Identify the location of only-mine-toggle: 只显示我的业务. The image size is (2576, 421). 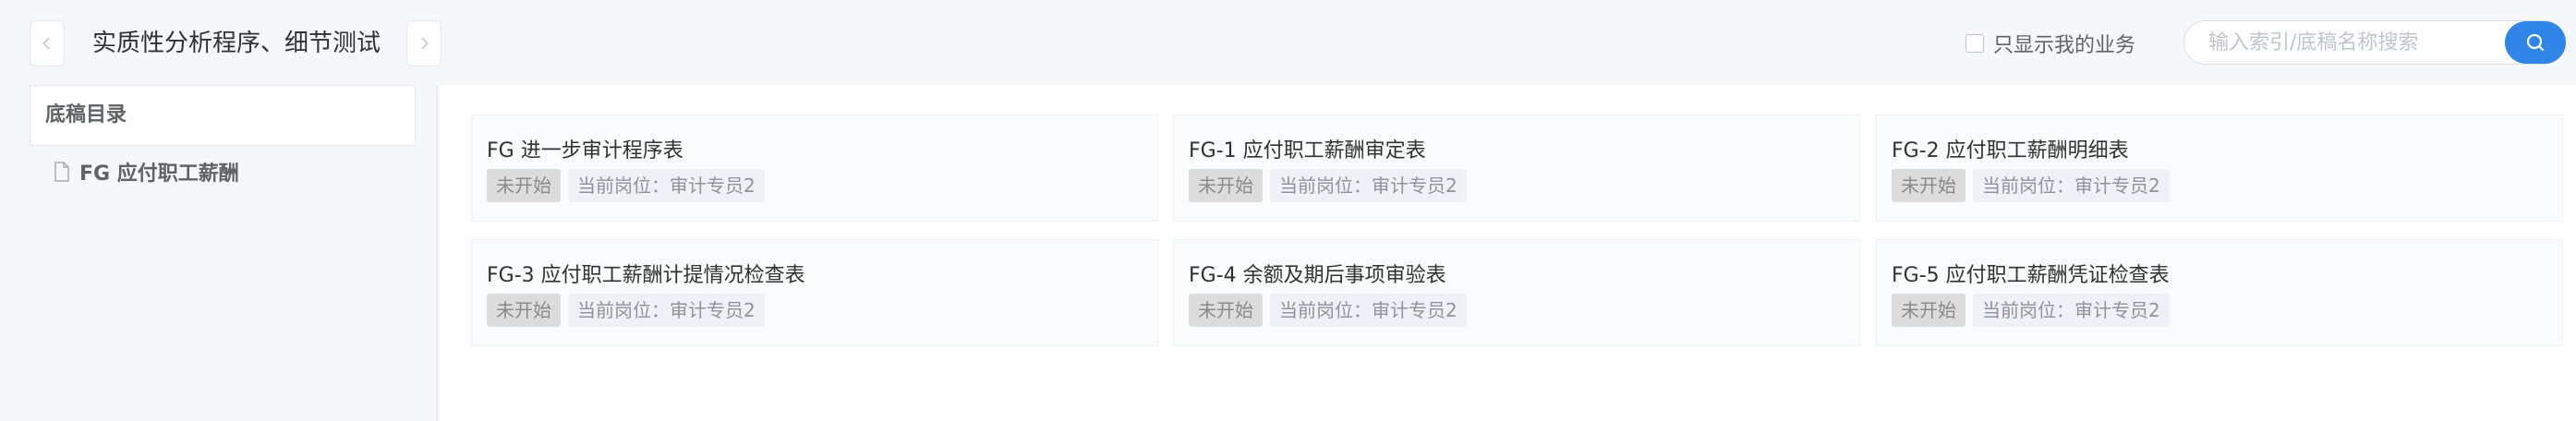
(2050, 44).